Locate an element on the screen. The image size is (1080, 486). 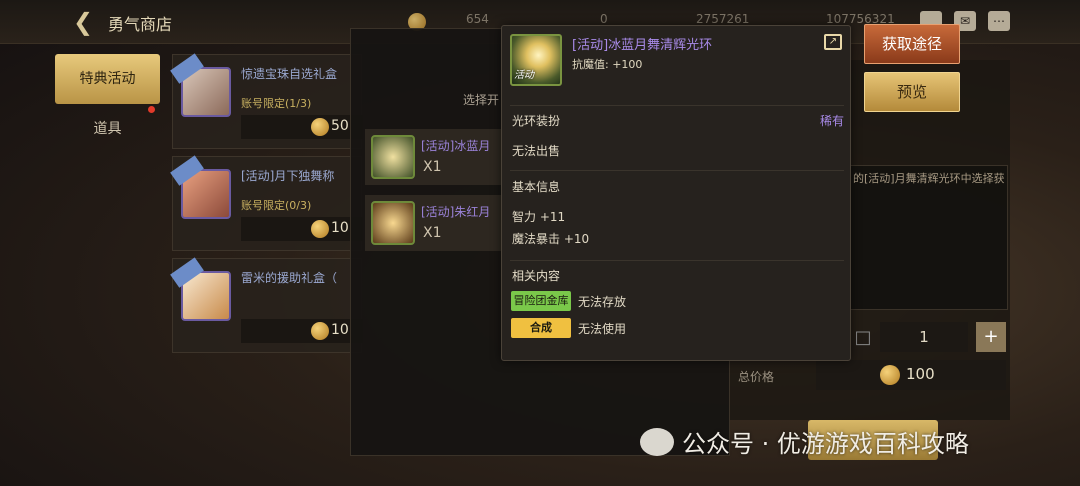
tab-special-event: 特典活动 is located at coordinates (107, 79).